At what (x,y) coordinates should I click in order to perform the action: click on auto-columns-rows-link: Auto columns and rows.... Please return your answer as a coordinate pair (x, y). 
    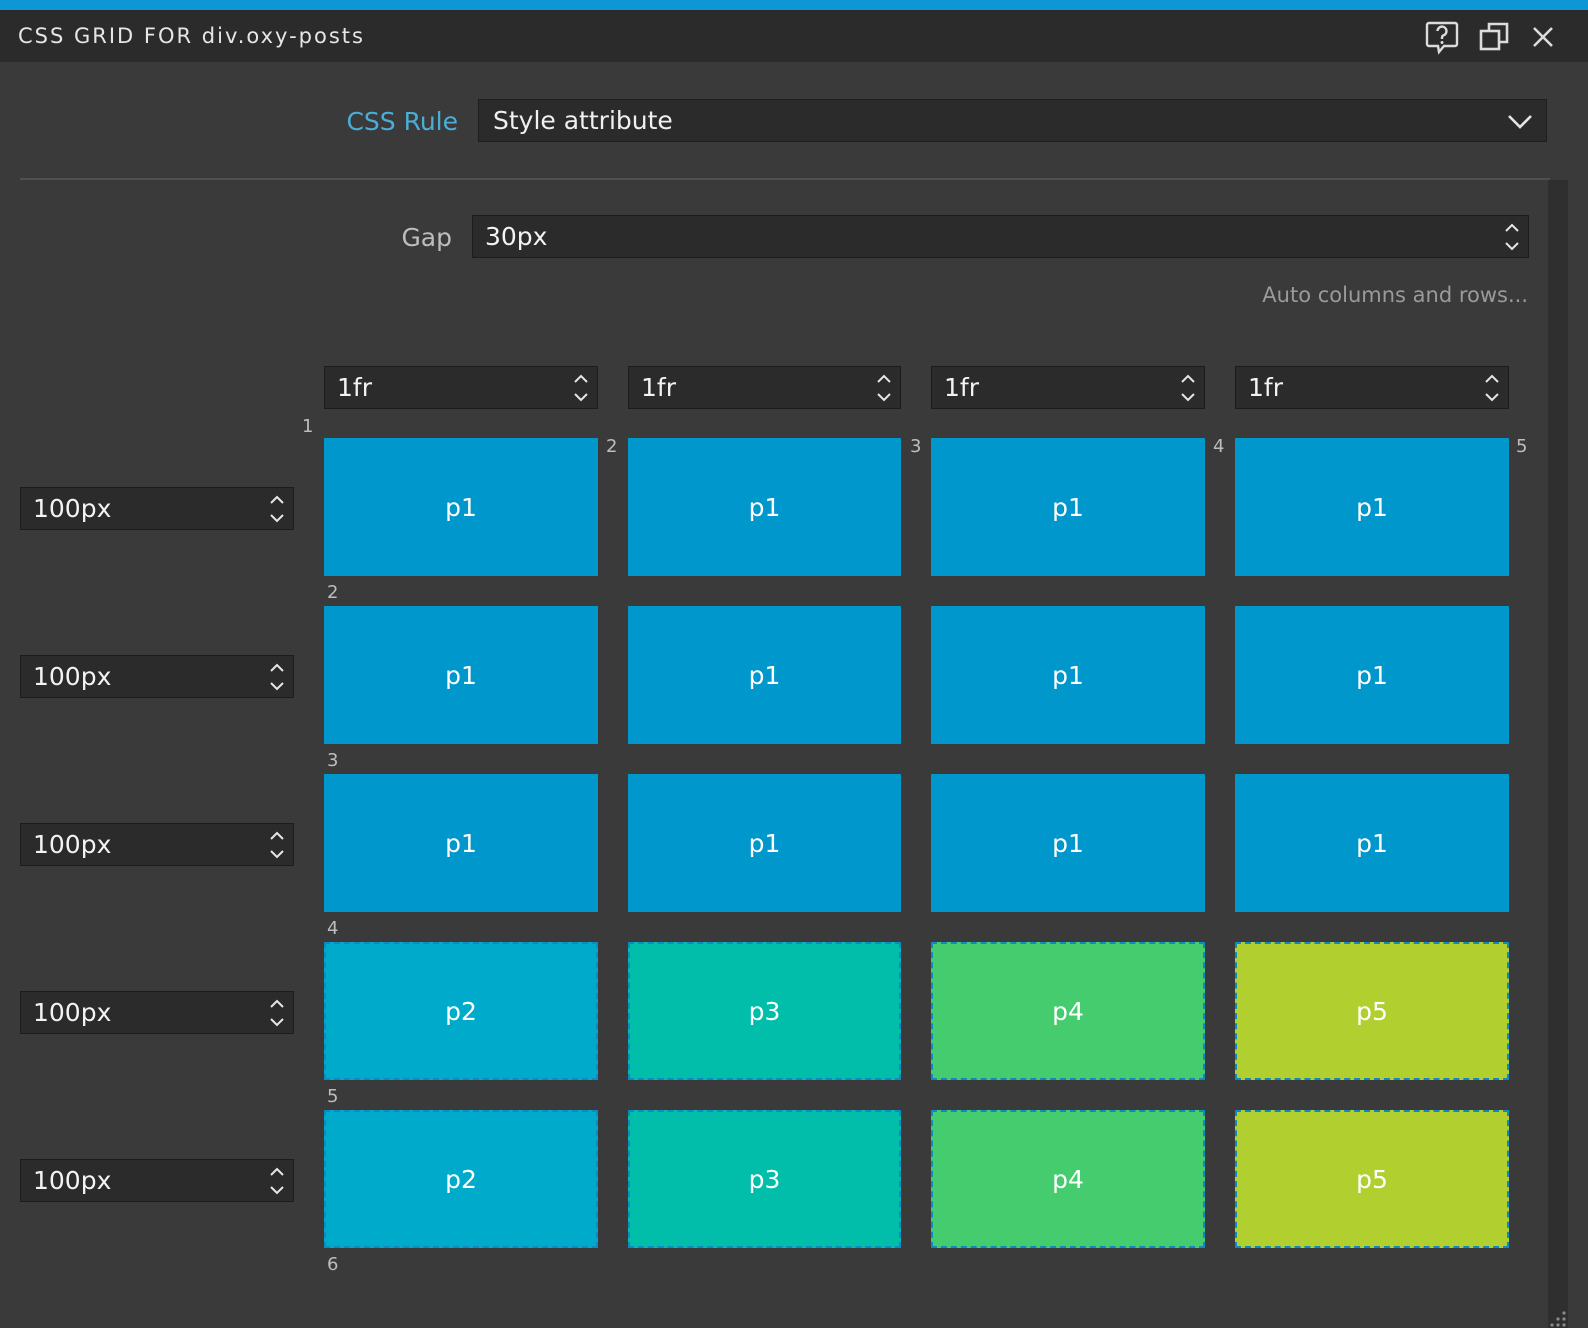
    Looking at the image, I should click on (1324, 295).